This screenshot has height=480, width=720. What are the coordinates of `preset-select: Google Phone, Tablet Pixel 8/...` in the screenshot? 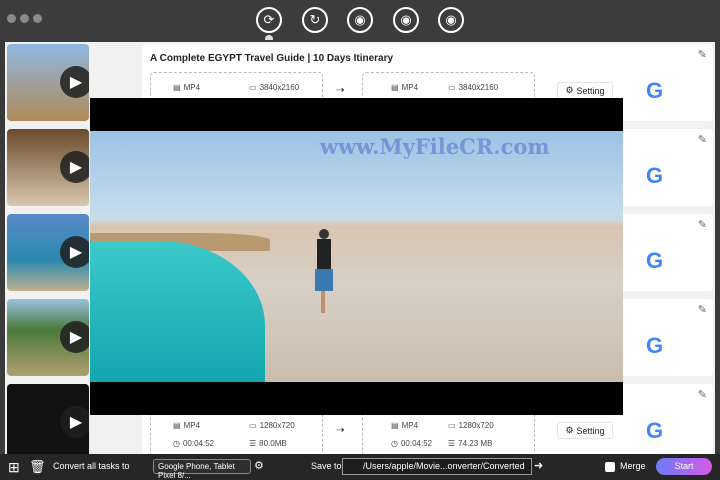 It's located at (202, 469).